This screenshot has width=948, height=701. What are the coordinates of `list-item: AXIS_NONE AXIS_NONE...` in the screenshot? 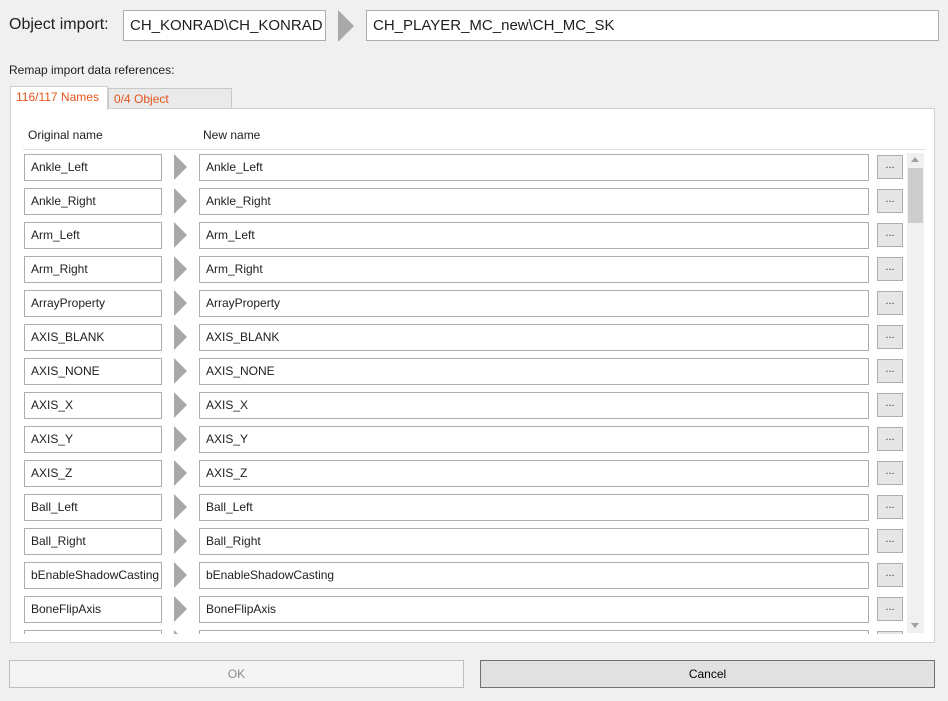 It's located at (458, 375).